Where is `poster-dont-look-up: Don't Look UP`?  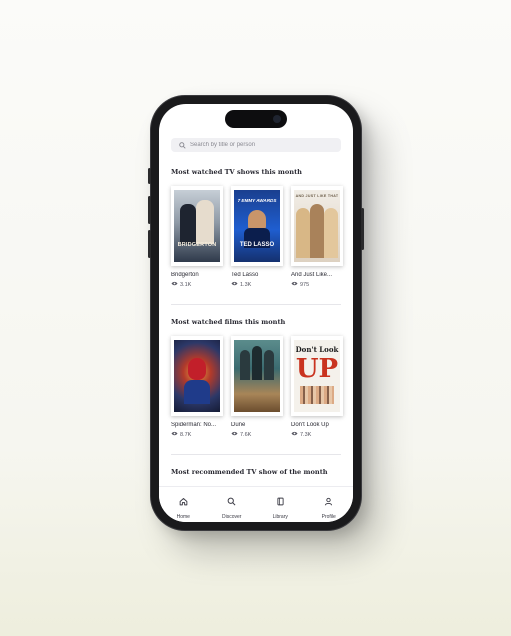
poster-dont-look-up: Don't Look UP is located at coordinates (317, 376).